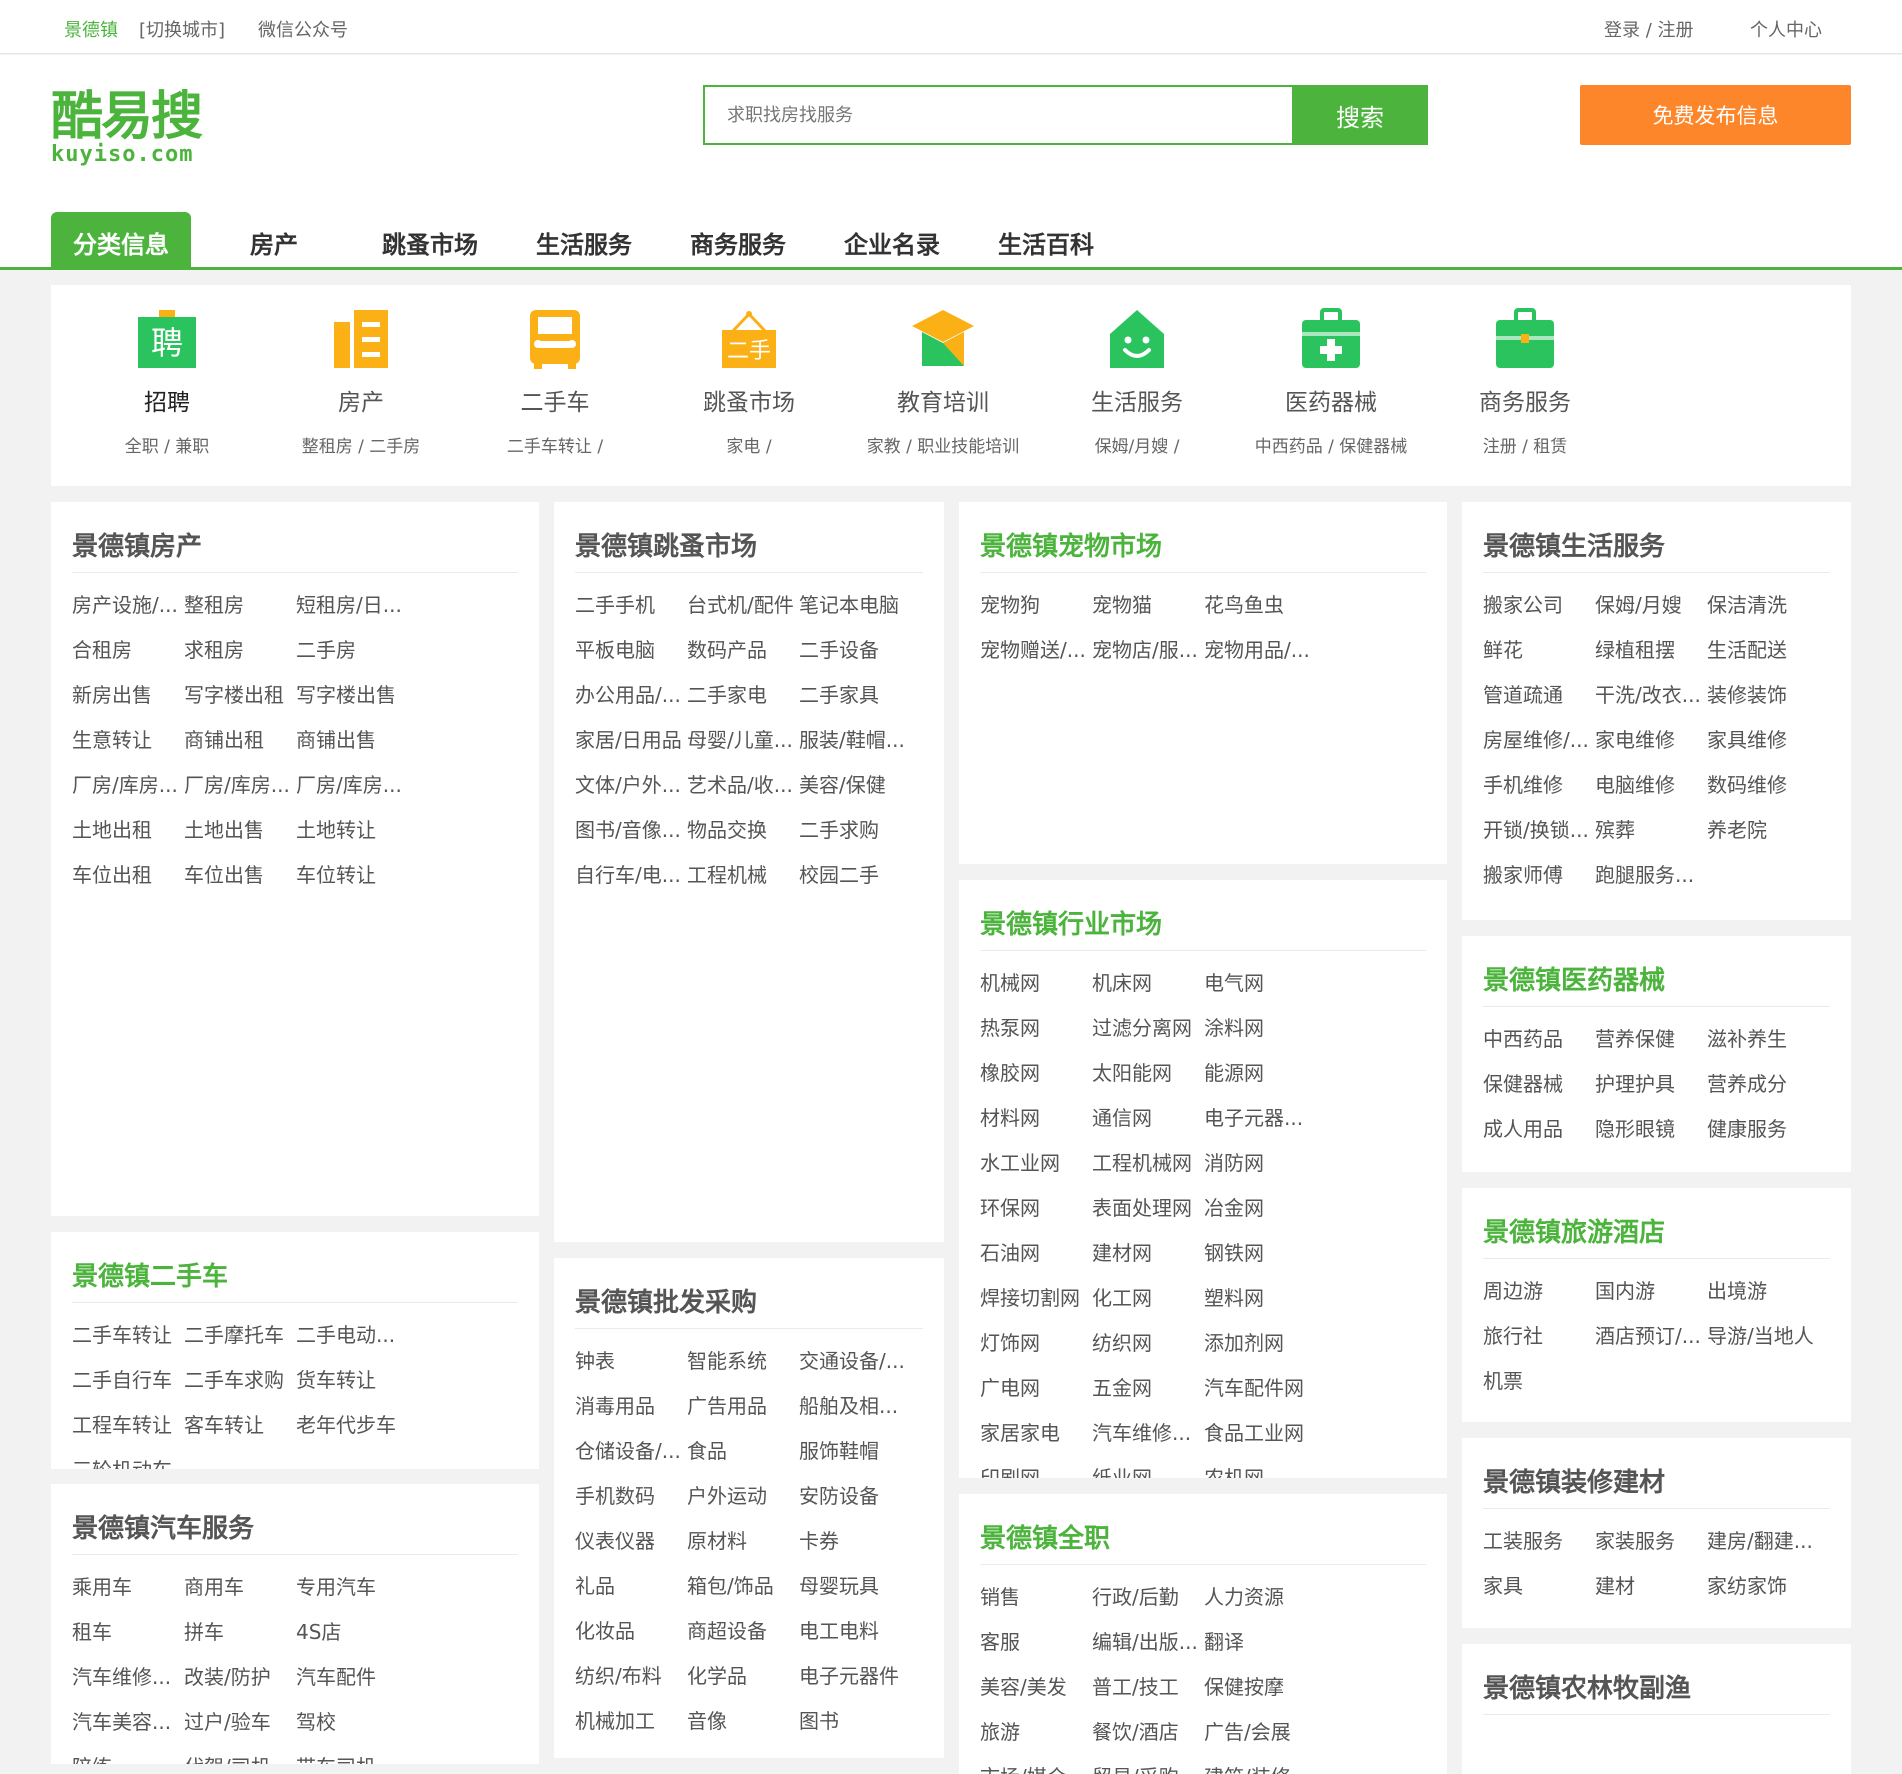  What do you see at coordinates (1036, 1163) in the screenshot?
I see `category-link: 水工业网` at bounding box center [1036, 1163].